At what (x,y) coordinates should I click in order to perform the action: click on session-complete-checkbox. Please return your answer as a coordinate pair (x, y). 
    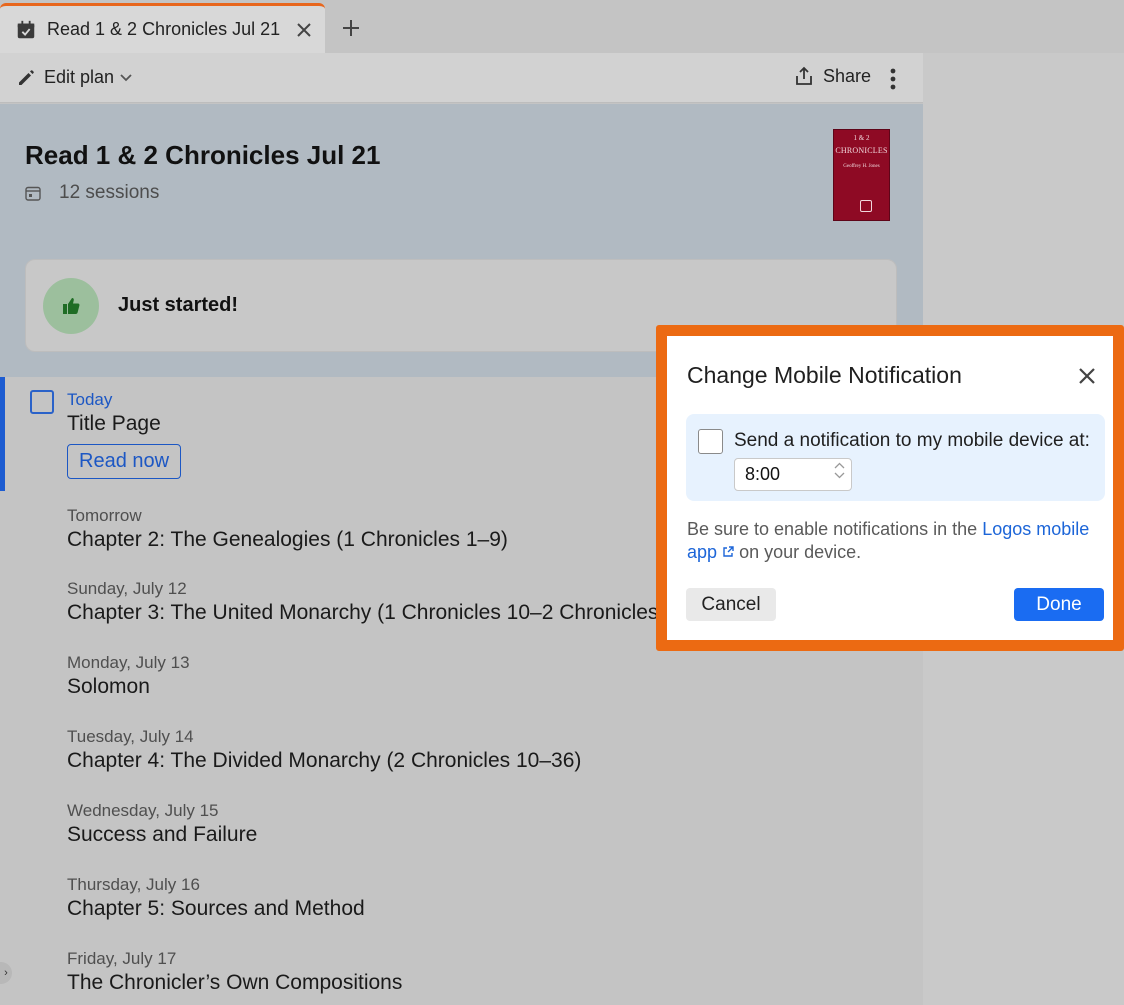
    Looking at the image, I should click on (42, 402).